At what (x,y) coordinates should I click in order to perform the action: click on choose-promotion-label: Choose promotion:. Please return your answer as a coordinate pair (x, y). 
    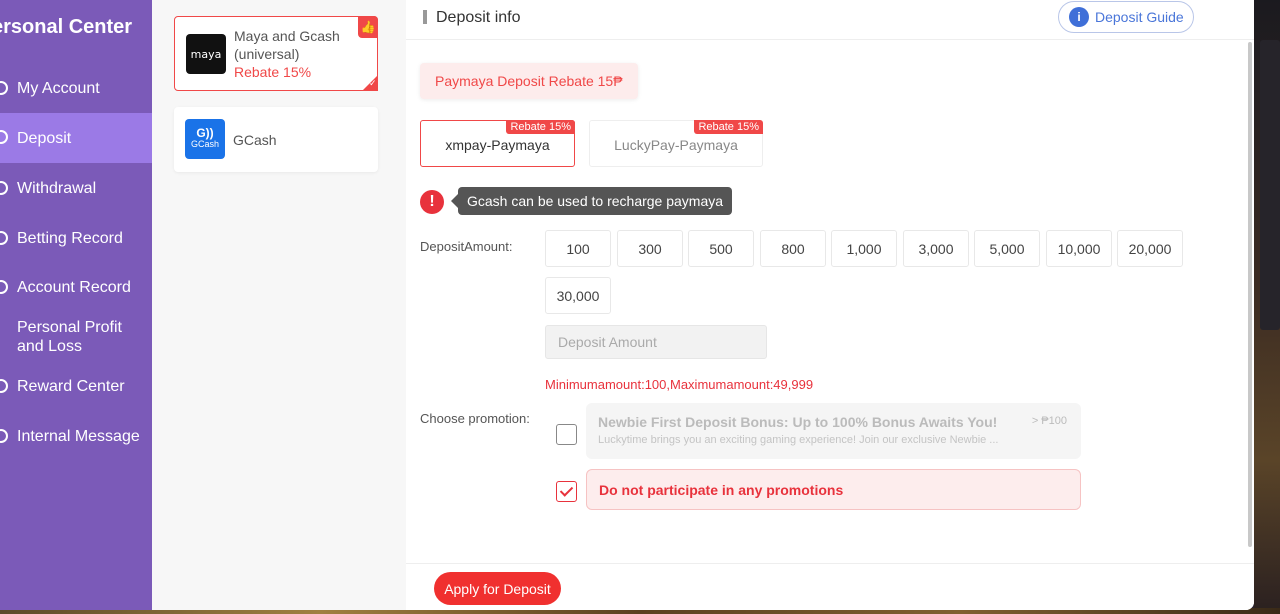
    Looking at the image, I should click on (475, 418).